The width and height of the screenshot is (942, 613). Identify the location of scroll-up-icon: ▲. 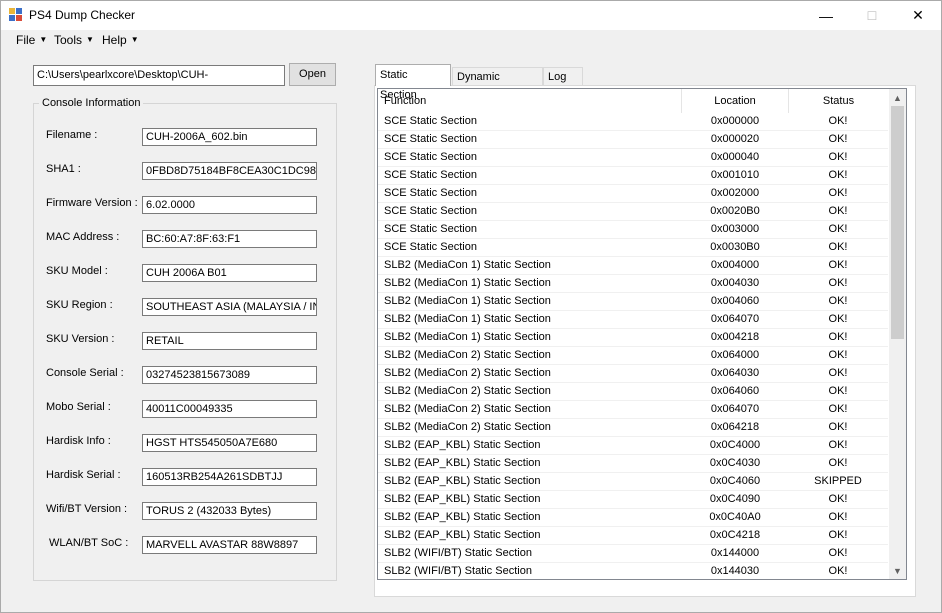
(897, 97).